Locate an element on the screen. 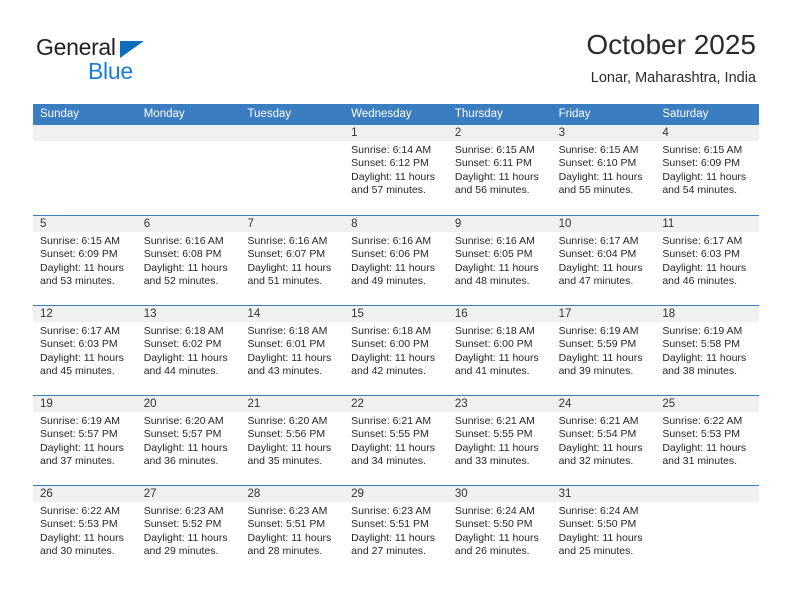 The height and width of the screenshot is (612, 792). day-number-band: 21 is located at coordinates (292, 404).